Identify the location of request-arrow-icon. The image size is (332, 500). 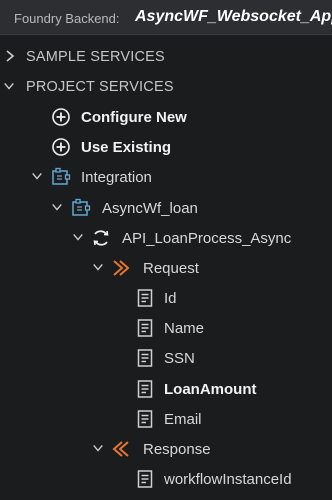
(121, 268).